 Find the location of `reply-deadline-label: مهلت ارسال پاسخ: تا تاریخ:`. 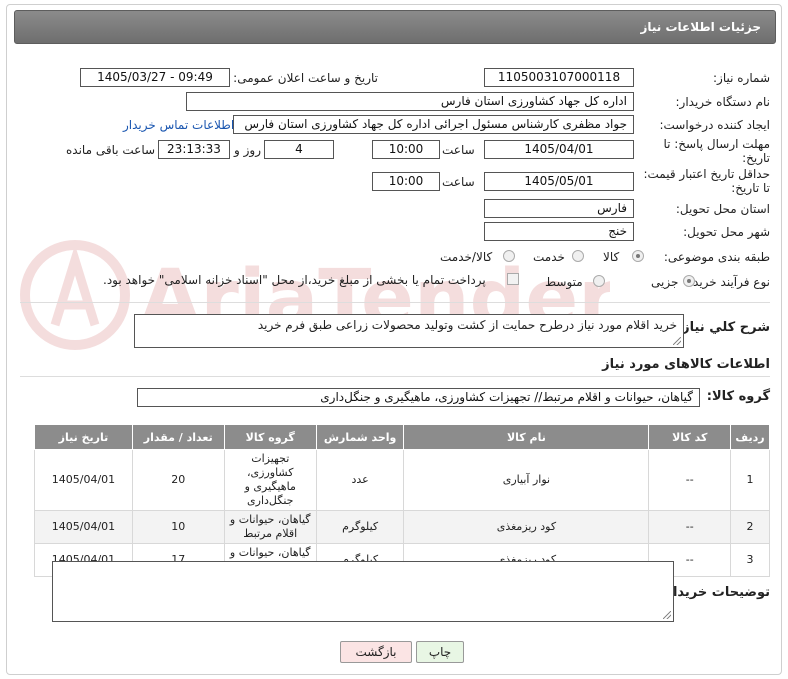

reply-deadline-label: مهلت ارسال پاسخ: تا تاریخ: is located at coordinates (716, 151).